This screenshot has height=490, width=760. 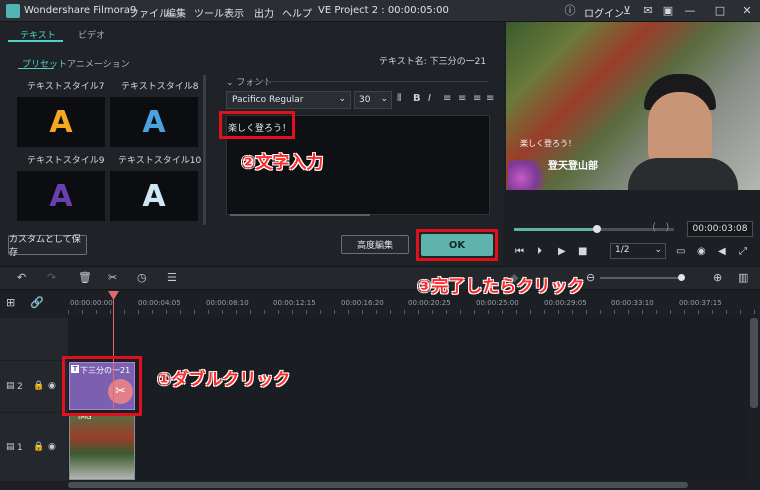 What do you see at coordinates (590, 277) in the screenshot?
I see `zoom-out-icon: ⊖` at bounding box center [590, 277].